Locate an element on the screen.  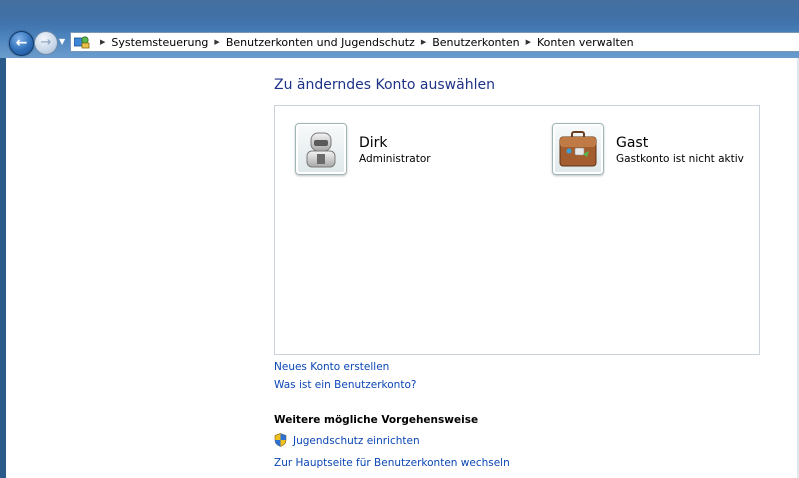
create-account-link: Neues Konto erstellen is located at coordinates (331, 367).